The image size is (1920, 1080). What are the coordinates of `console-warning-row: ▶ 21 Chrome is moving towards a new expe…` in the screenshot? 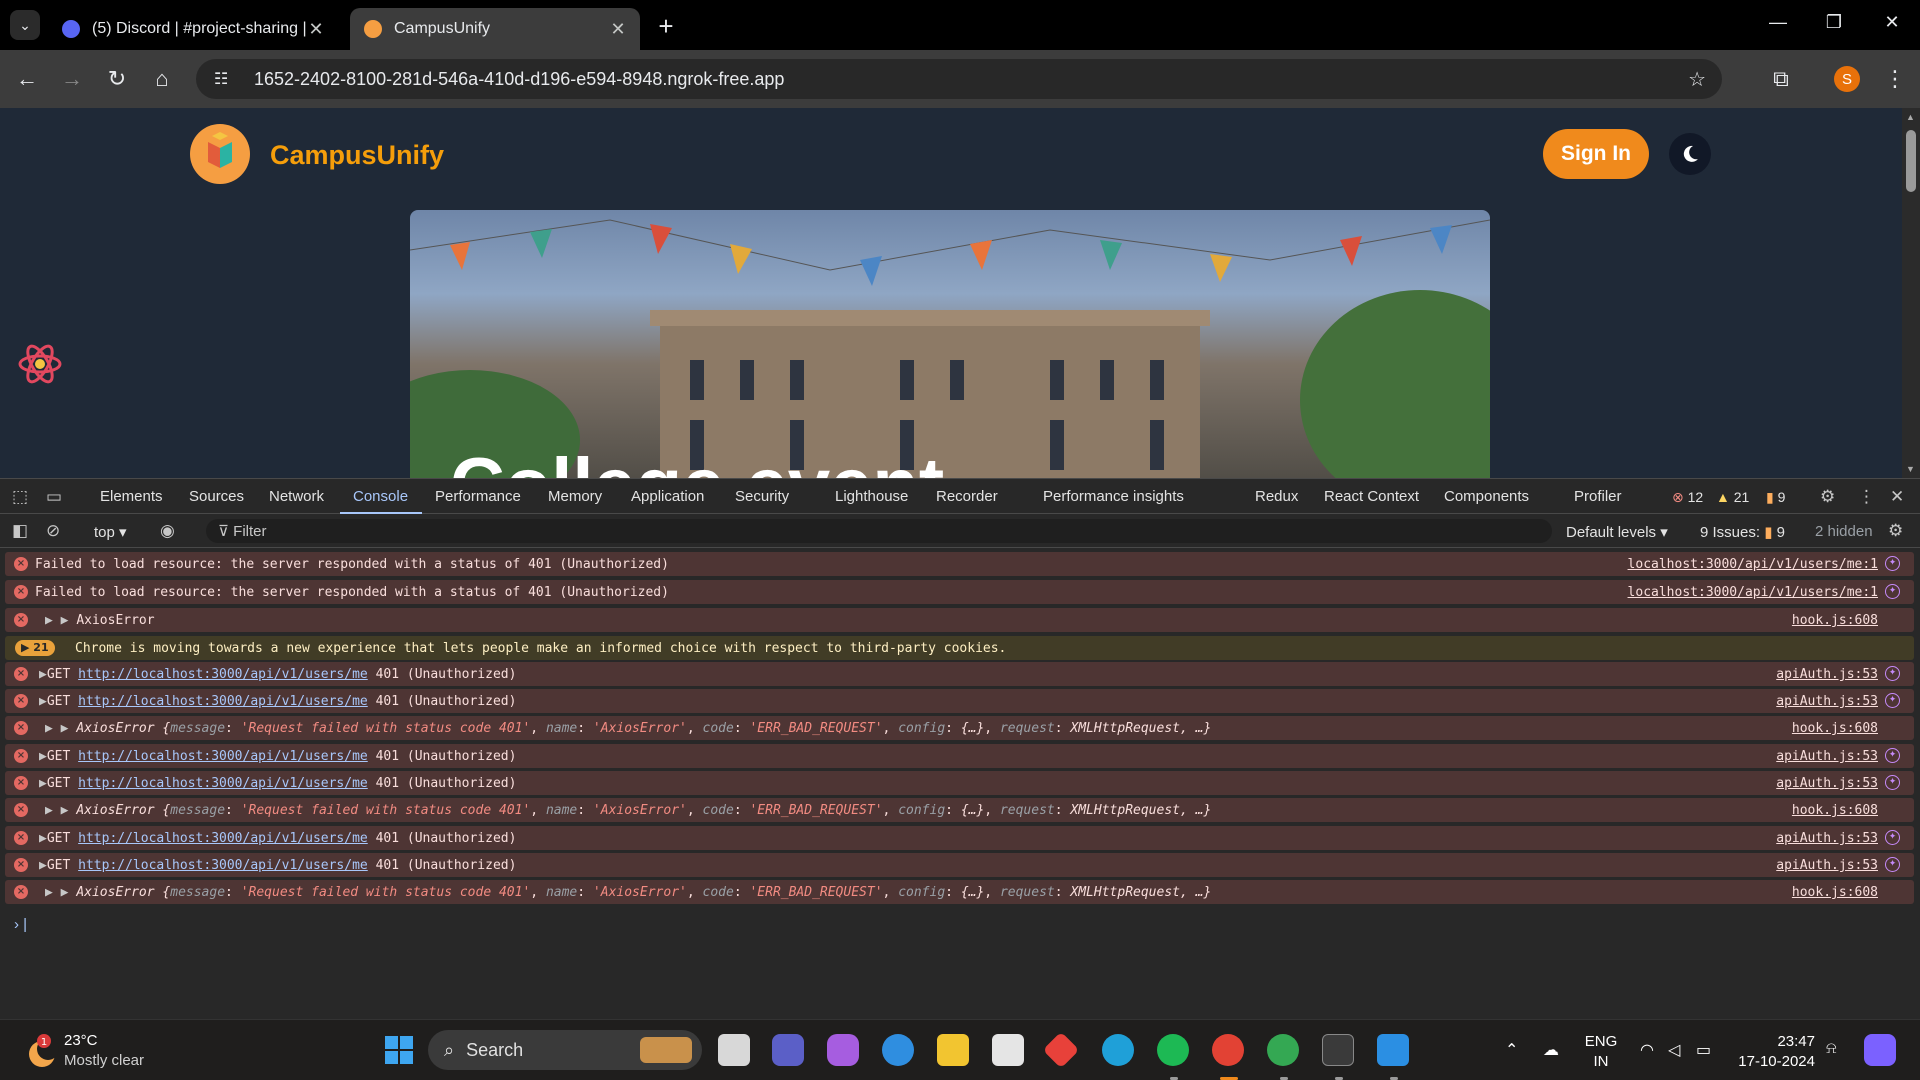 It's located at (959, 648).